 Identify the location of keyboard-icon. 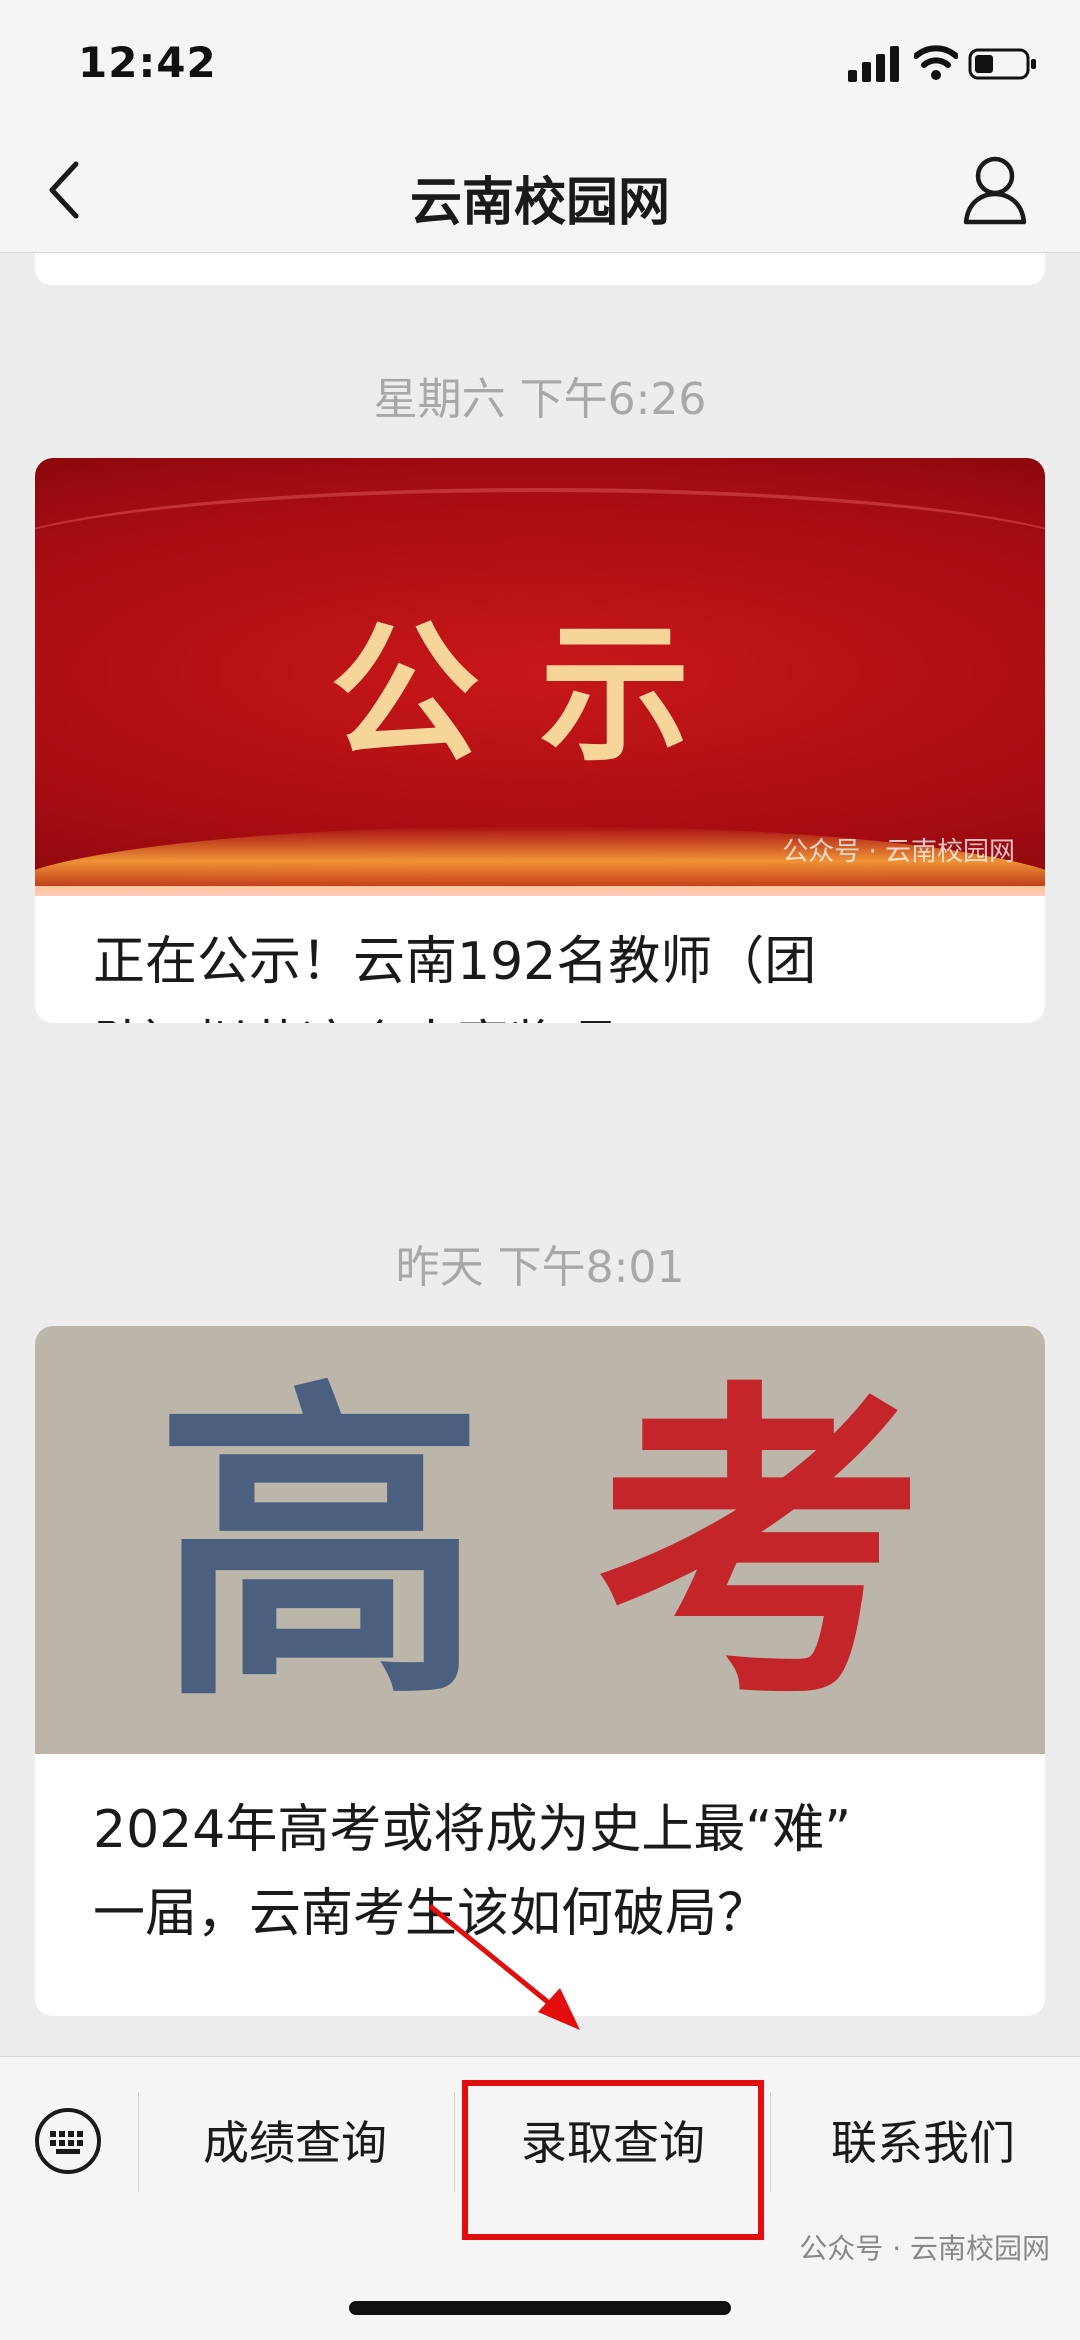
(68, 2141).